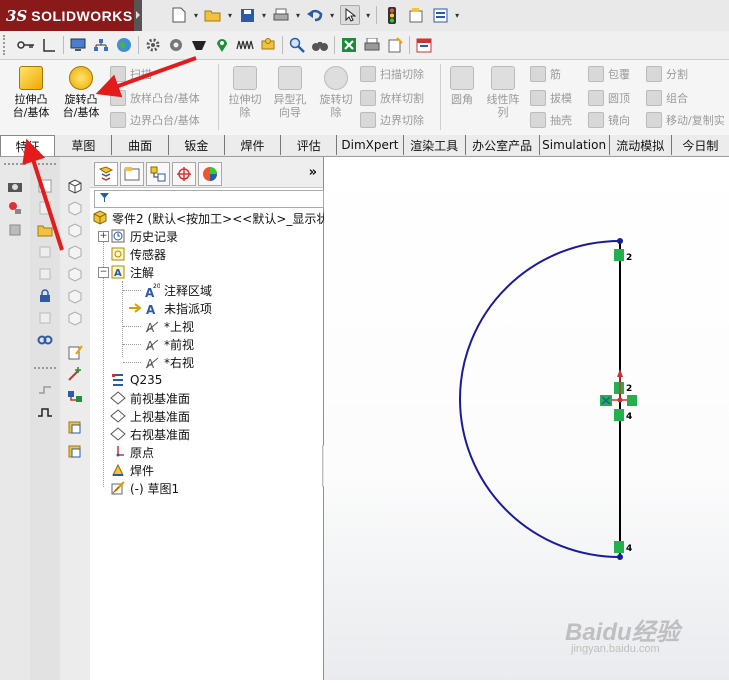 The width and height of the screenshot is (729, 683). Describe the element at coordinates (146, 77) in the screenshot. I see `red-arrow-revolve` at that location.